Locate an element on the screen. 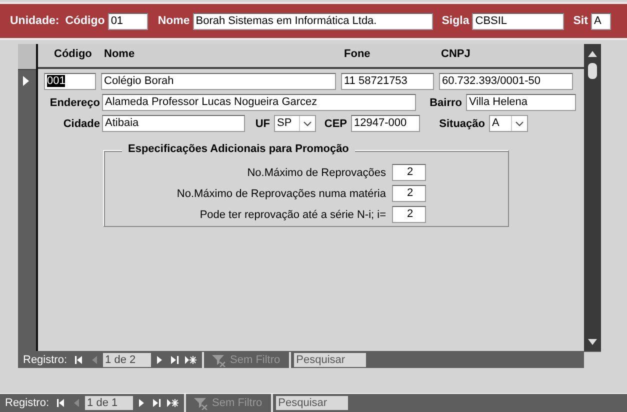  field-label: Nome is located at coordinates (174, 21).